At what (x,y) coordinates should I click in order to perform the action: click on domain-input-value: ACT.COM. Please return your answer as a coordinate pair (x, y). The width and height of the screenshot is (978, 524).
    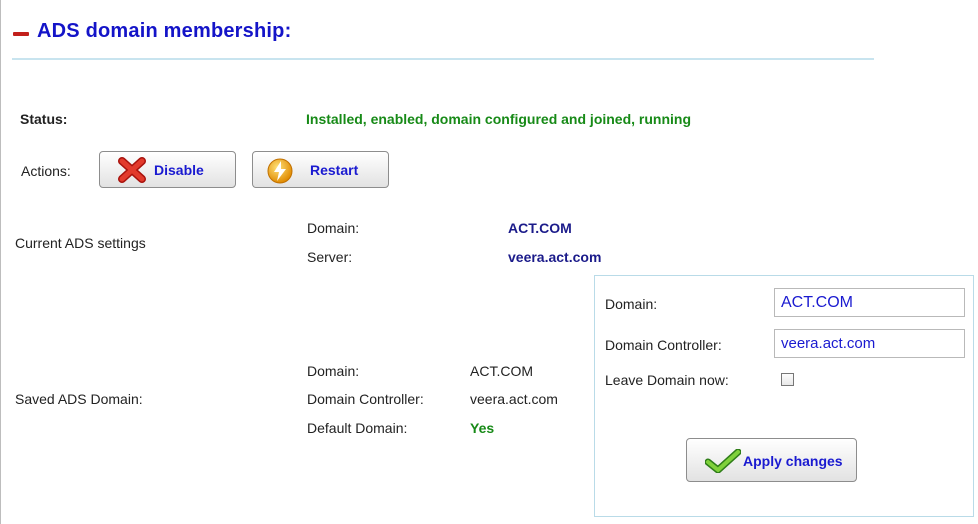
    Looking at the image, I should click on (817, 302).